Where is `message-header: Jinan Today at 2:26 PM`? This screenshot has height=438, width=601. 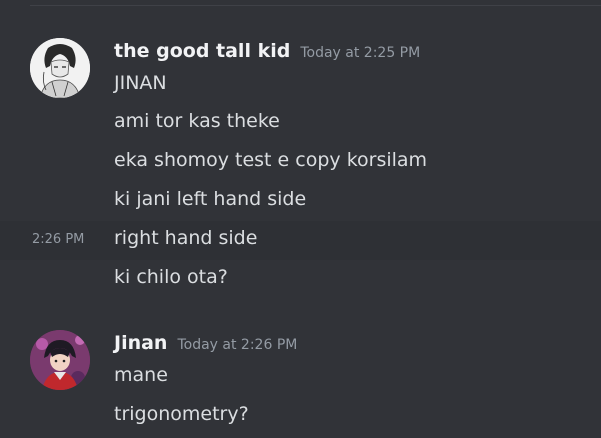 message-header: Jinan Today at 2:26 PM is located at coordinates (205, 345).